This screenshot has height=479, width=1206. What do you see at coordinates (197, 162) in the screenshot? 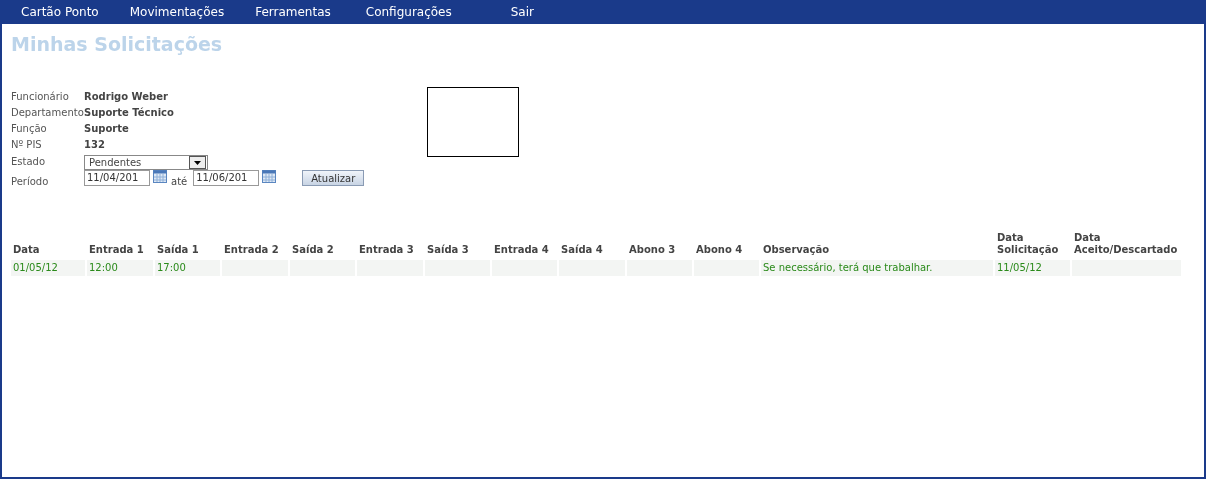
I see `caret-icon` at bounding box center [197, 162].